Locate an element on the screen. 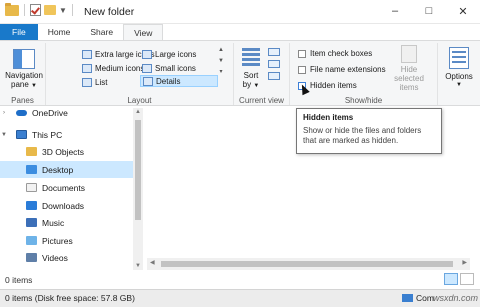  details-view-icon is located at coordinates (451, 279).